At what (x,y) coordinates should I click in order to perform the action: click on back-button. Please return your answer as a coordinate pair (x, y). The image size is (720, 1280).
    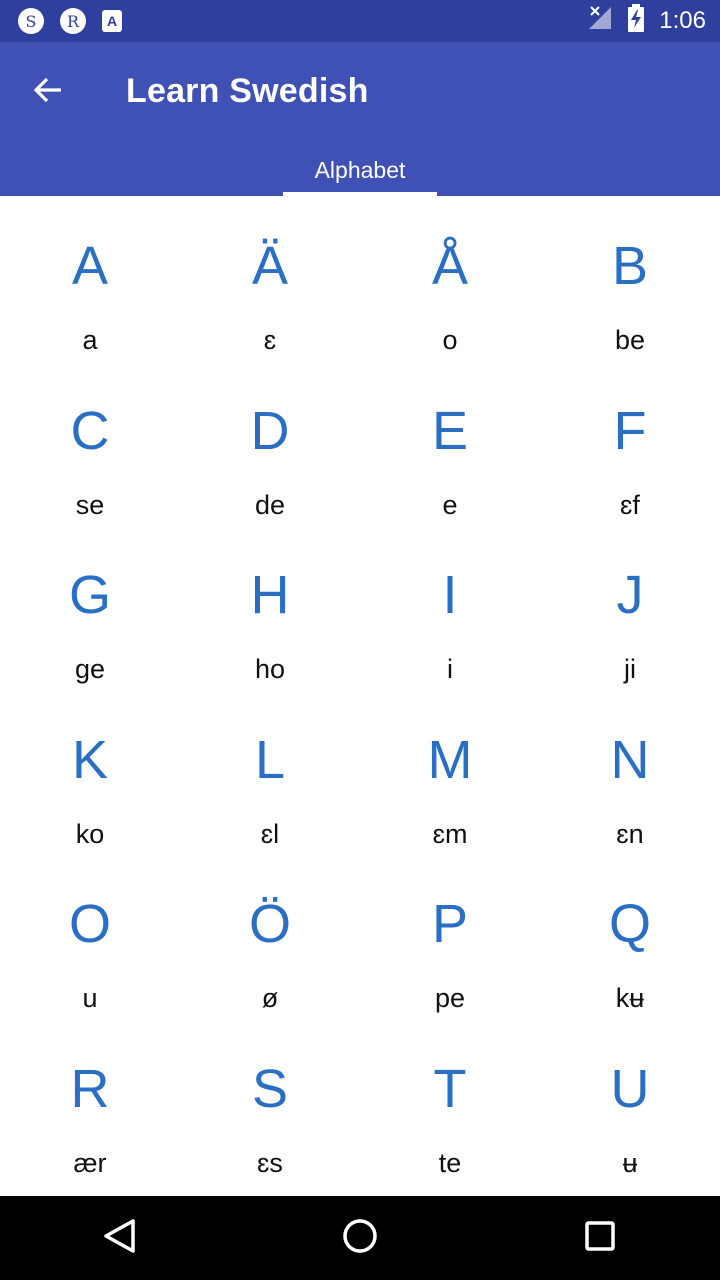
    Looking at the image, I should click on (48, 92).